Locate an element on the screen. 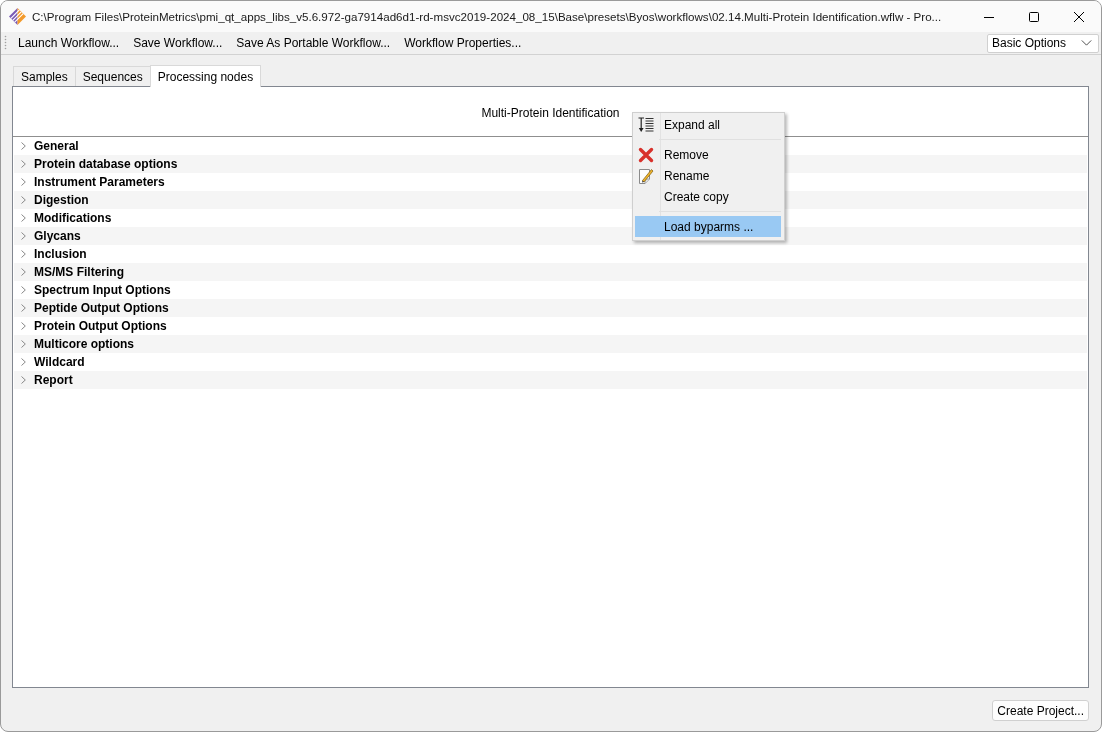 The image size is (1102, 732). app-logo-icon is located at coordinates (17, 16).